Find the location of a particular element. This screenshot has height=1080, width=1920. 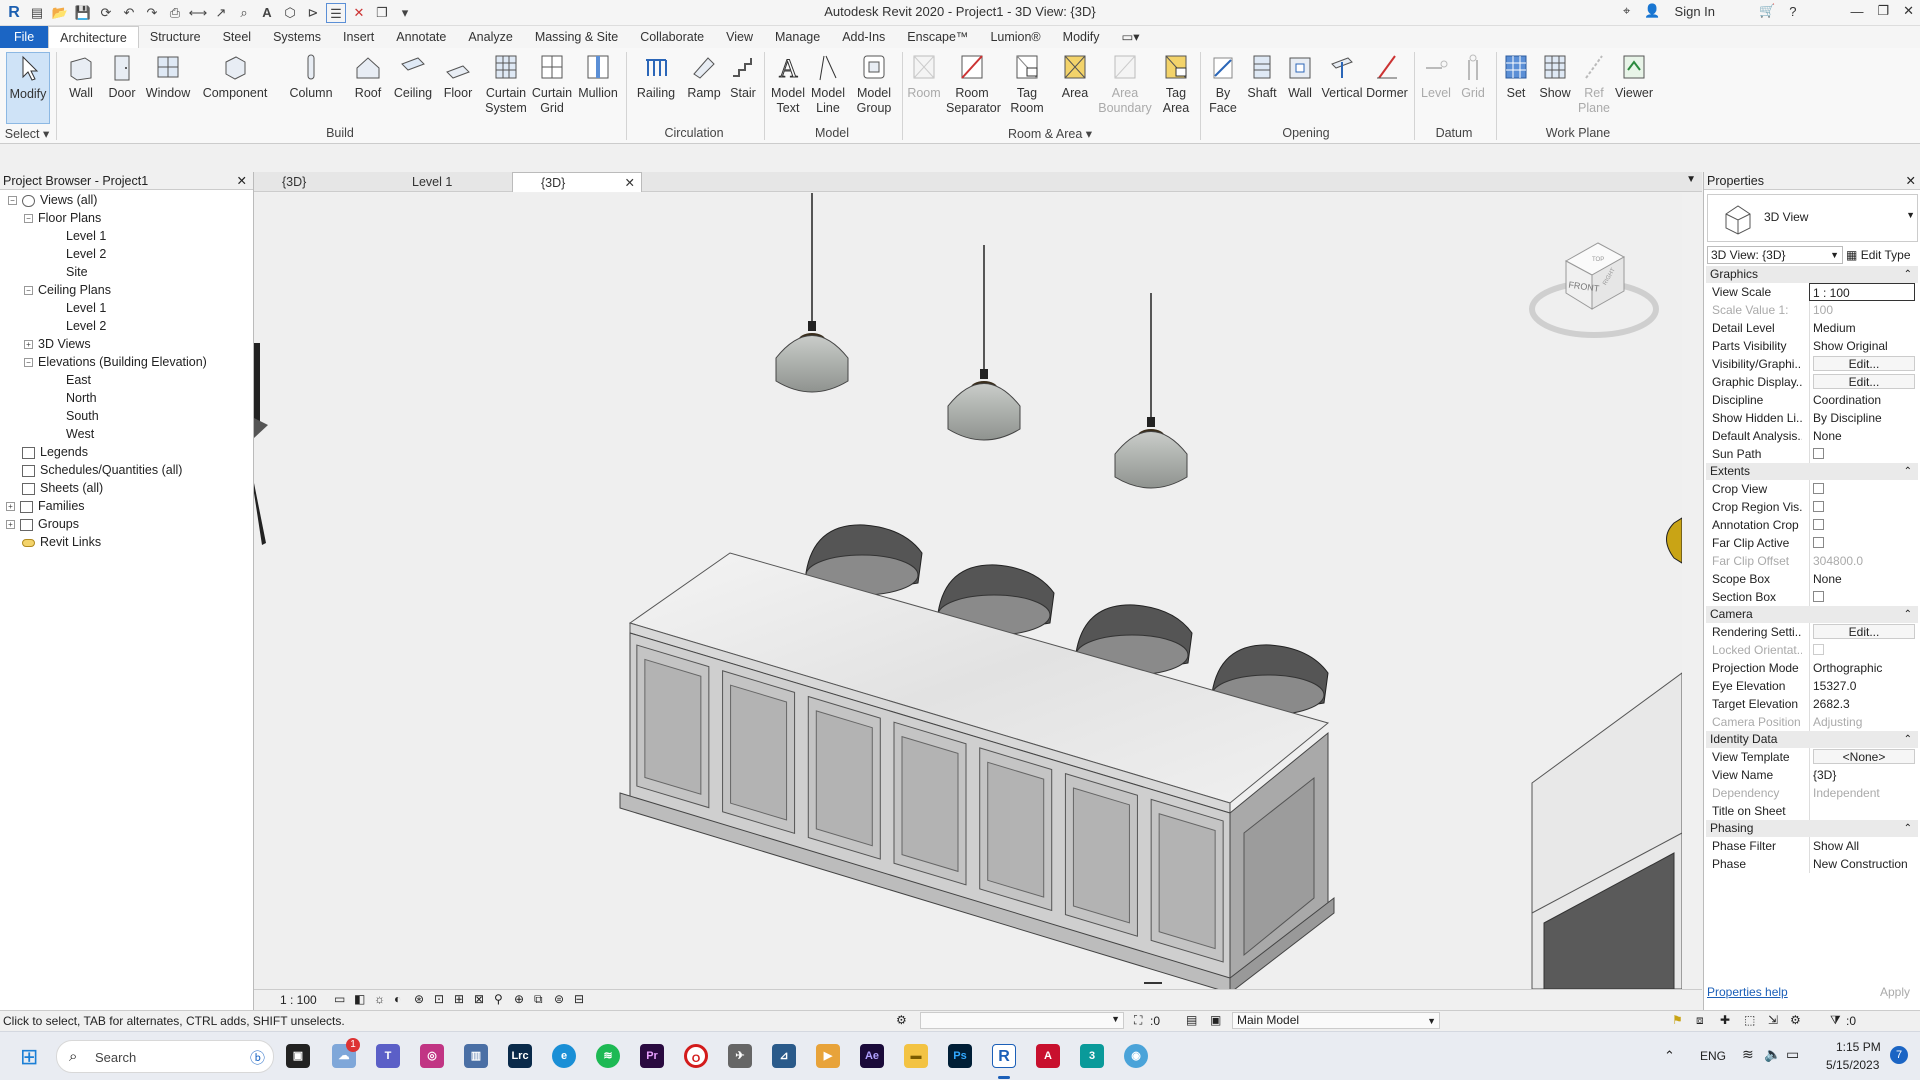

mullion-button: Mullion is located at coordinates (598, 76).